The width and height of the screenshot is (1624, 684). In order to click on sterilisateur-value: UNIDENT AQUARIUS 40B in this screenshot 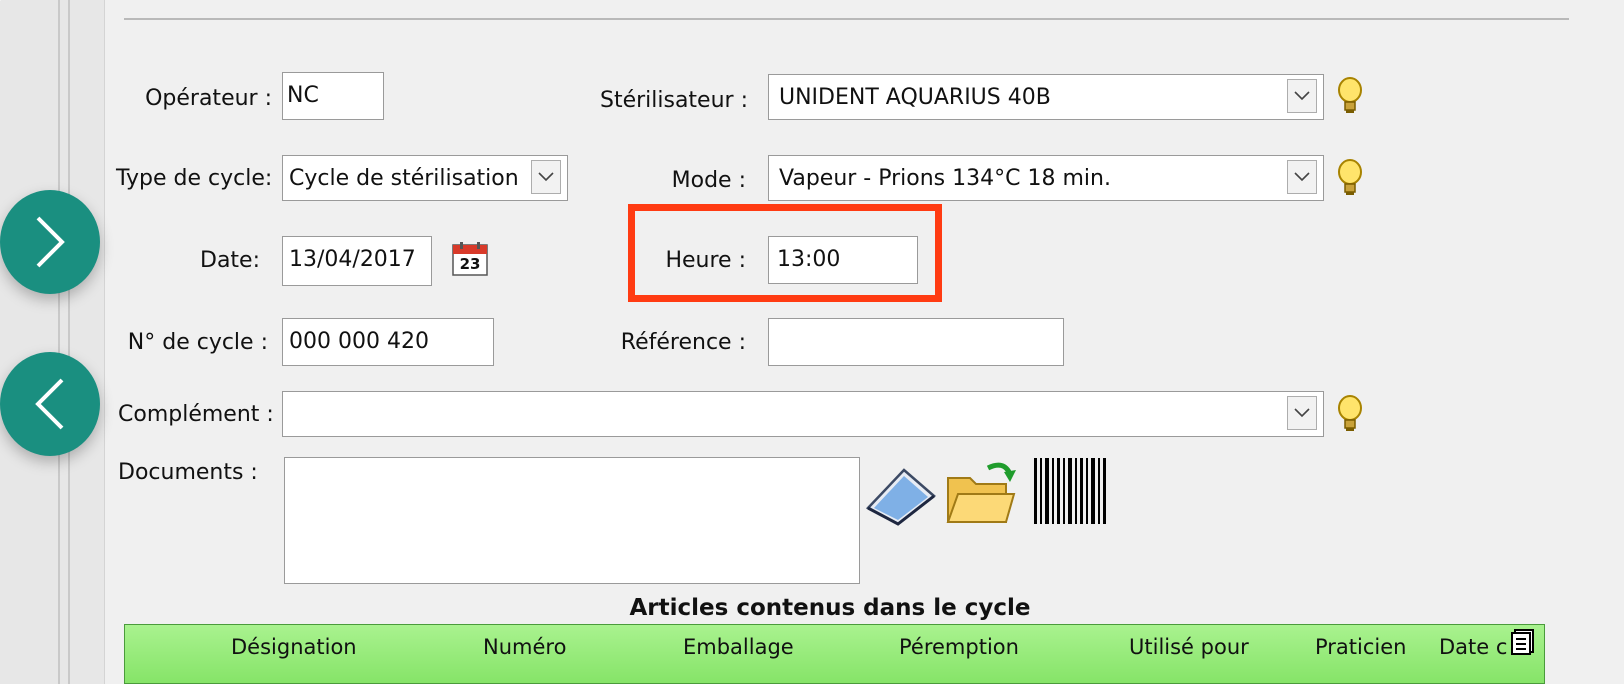, I will do `click(915, 97)`.